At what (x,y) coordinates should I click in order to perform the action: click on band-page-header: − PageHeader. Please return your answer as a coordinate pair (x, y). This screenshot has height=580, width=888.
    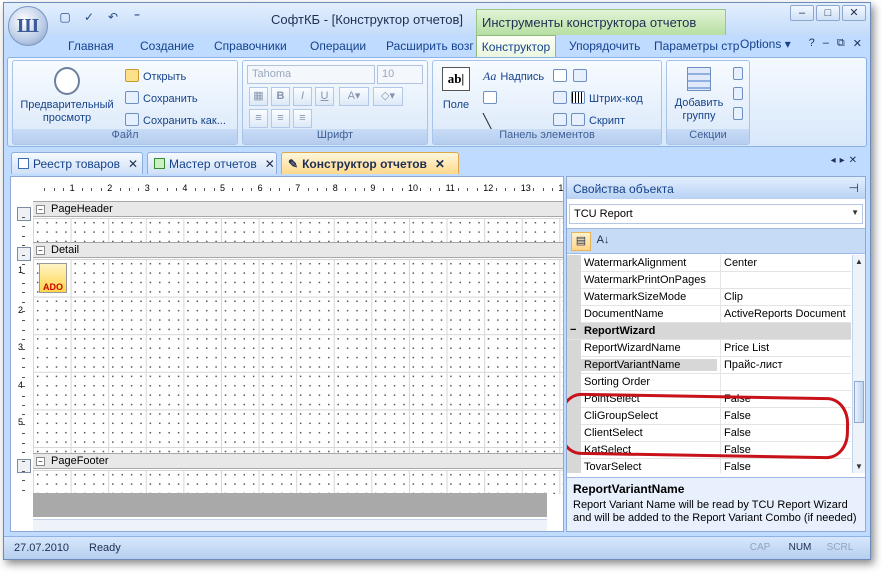
    Looking at the image, I should click on (298, 209).